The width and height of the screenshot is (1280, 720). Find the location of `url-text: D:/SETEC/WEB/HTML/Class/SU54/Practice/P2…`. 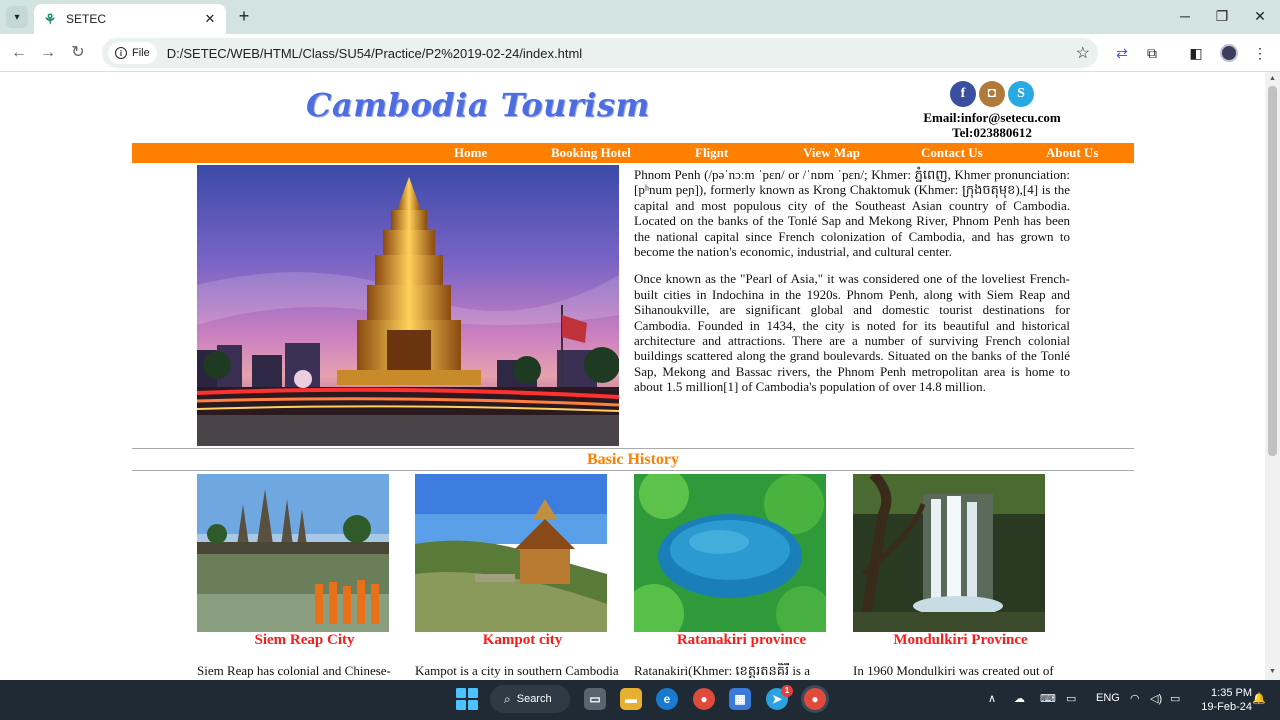

url-text: D:/SETEC/WEB/HTML/Class/SU54/Practice/P2… is located at coordinates (374, 53).